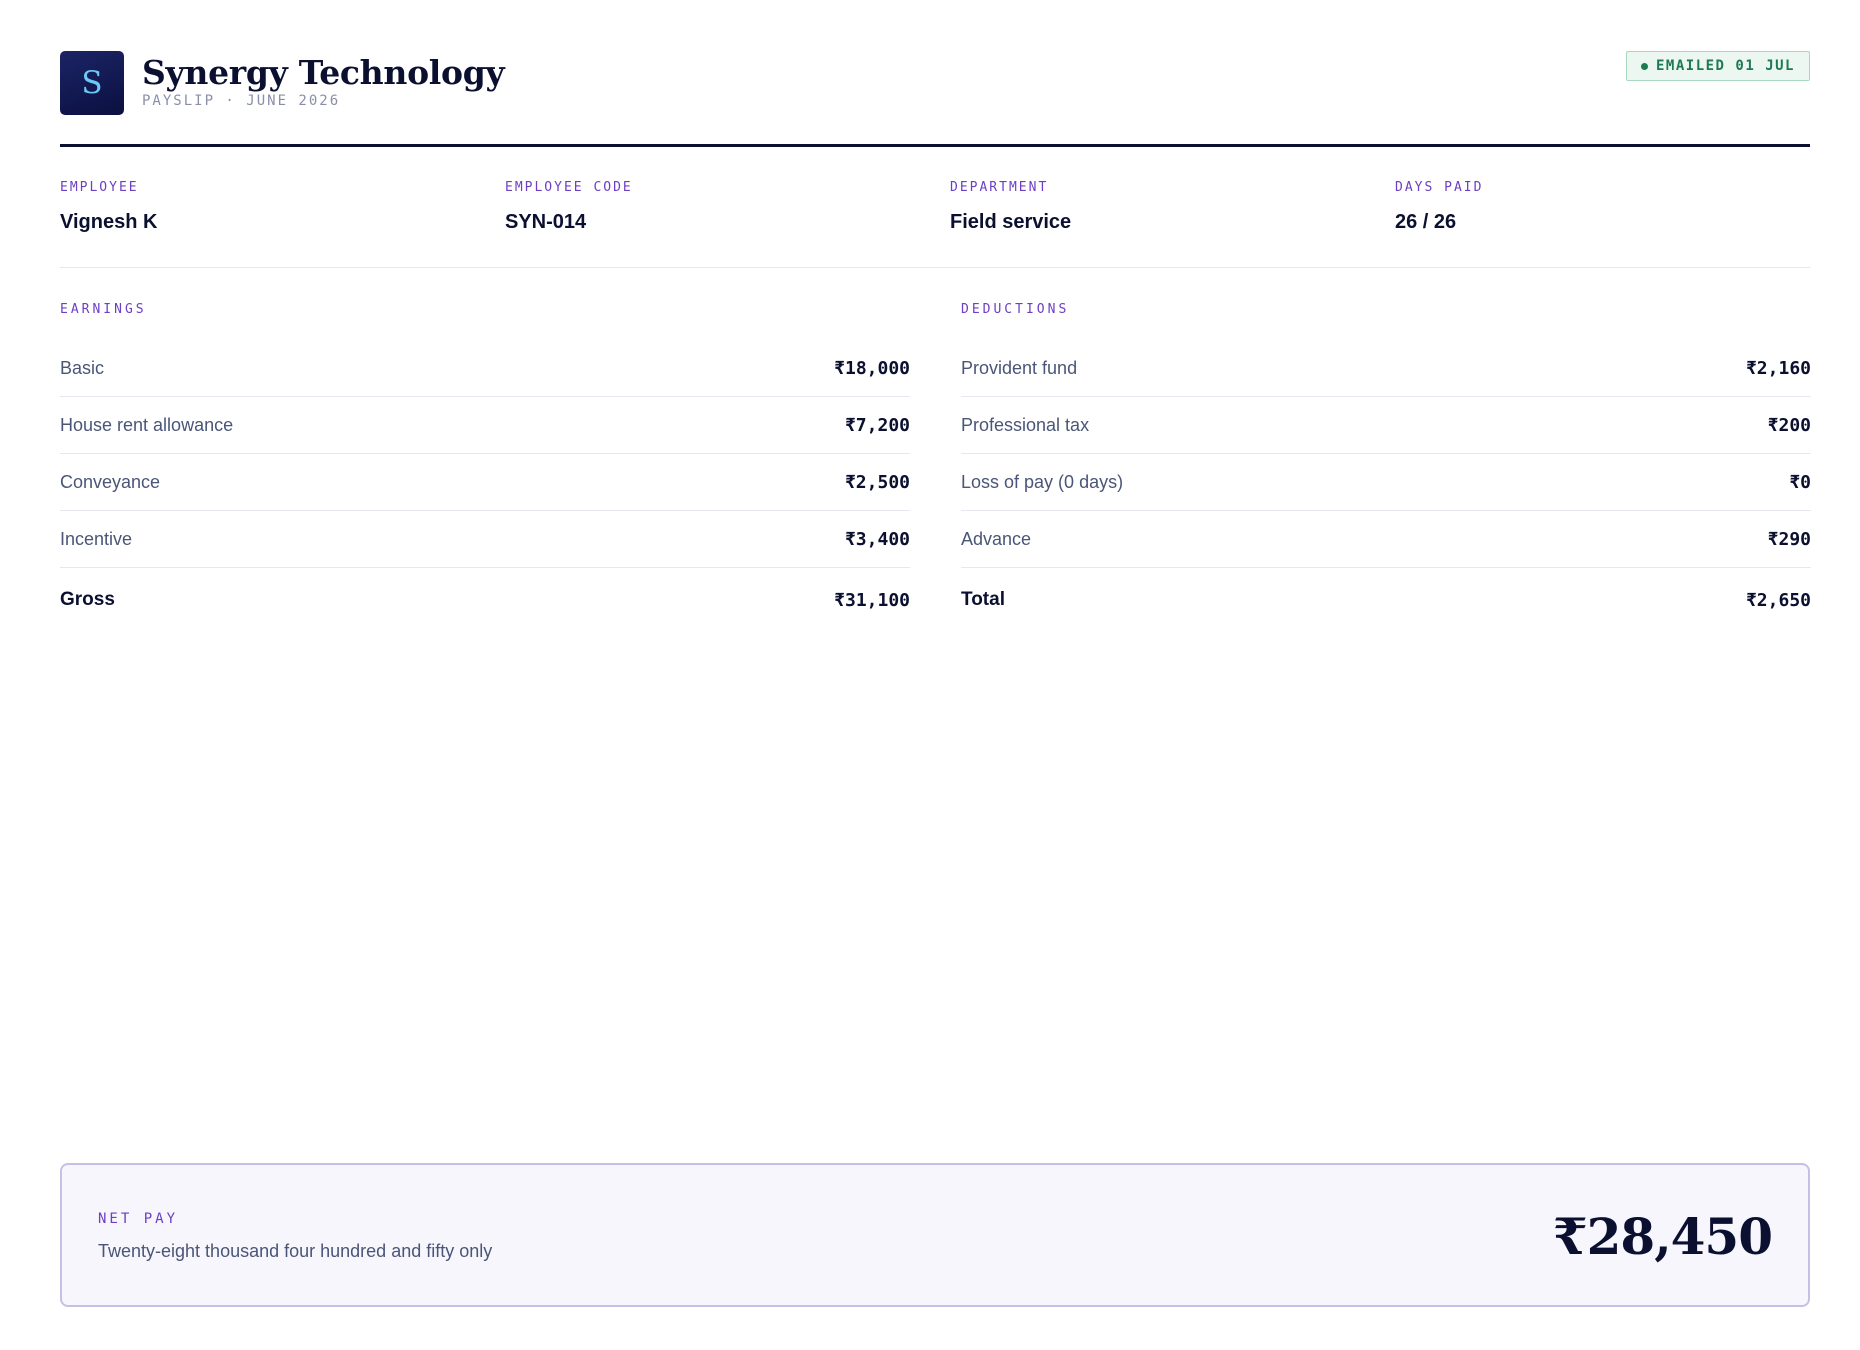 This screenshot has width=1860, height=1350. I want to click on info-days-paid: DAYS PAID 26 / 26, so click(1605, 207).